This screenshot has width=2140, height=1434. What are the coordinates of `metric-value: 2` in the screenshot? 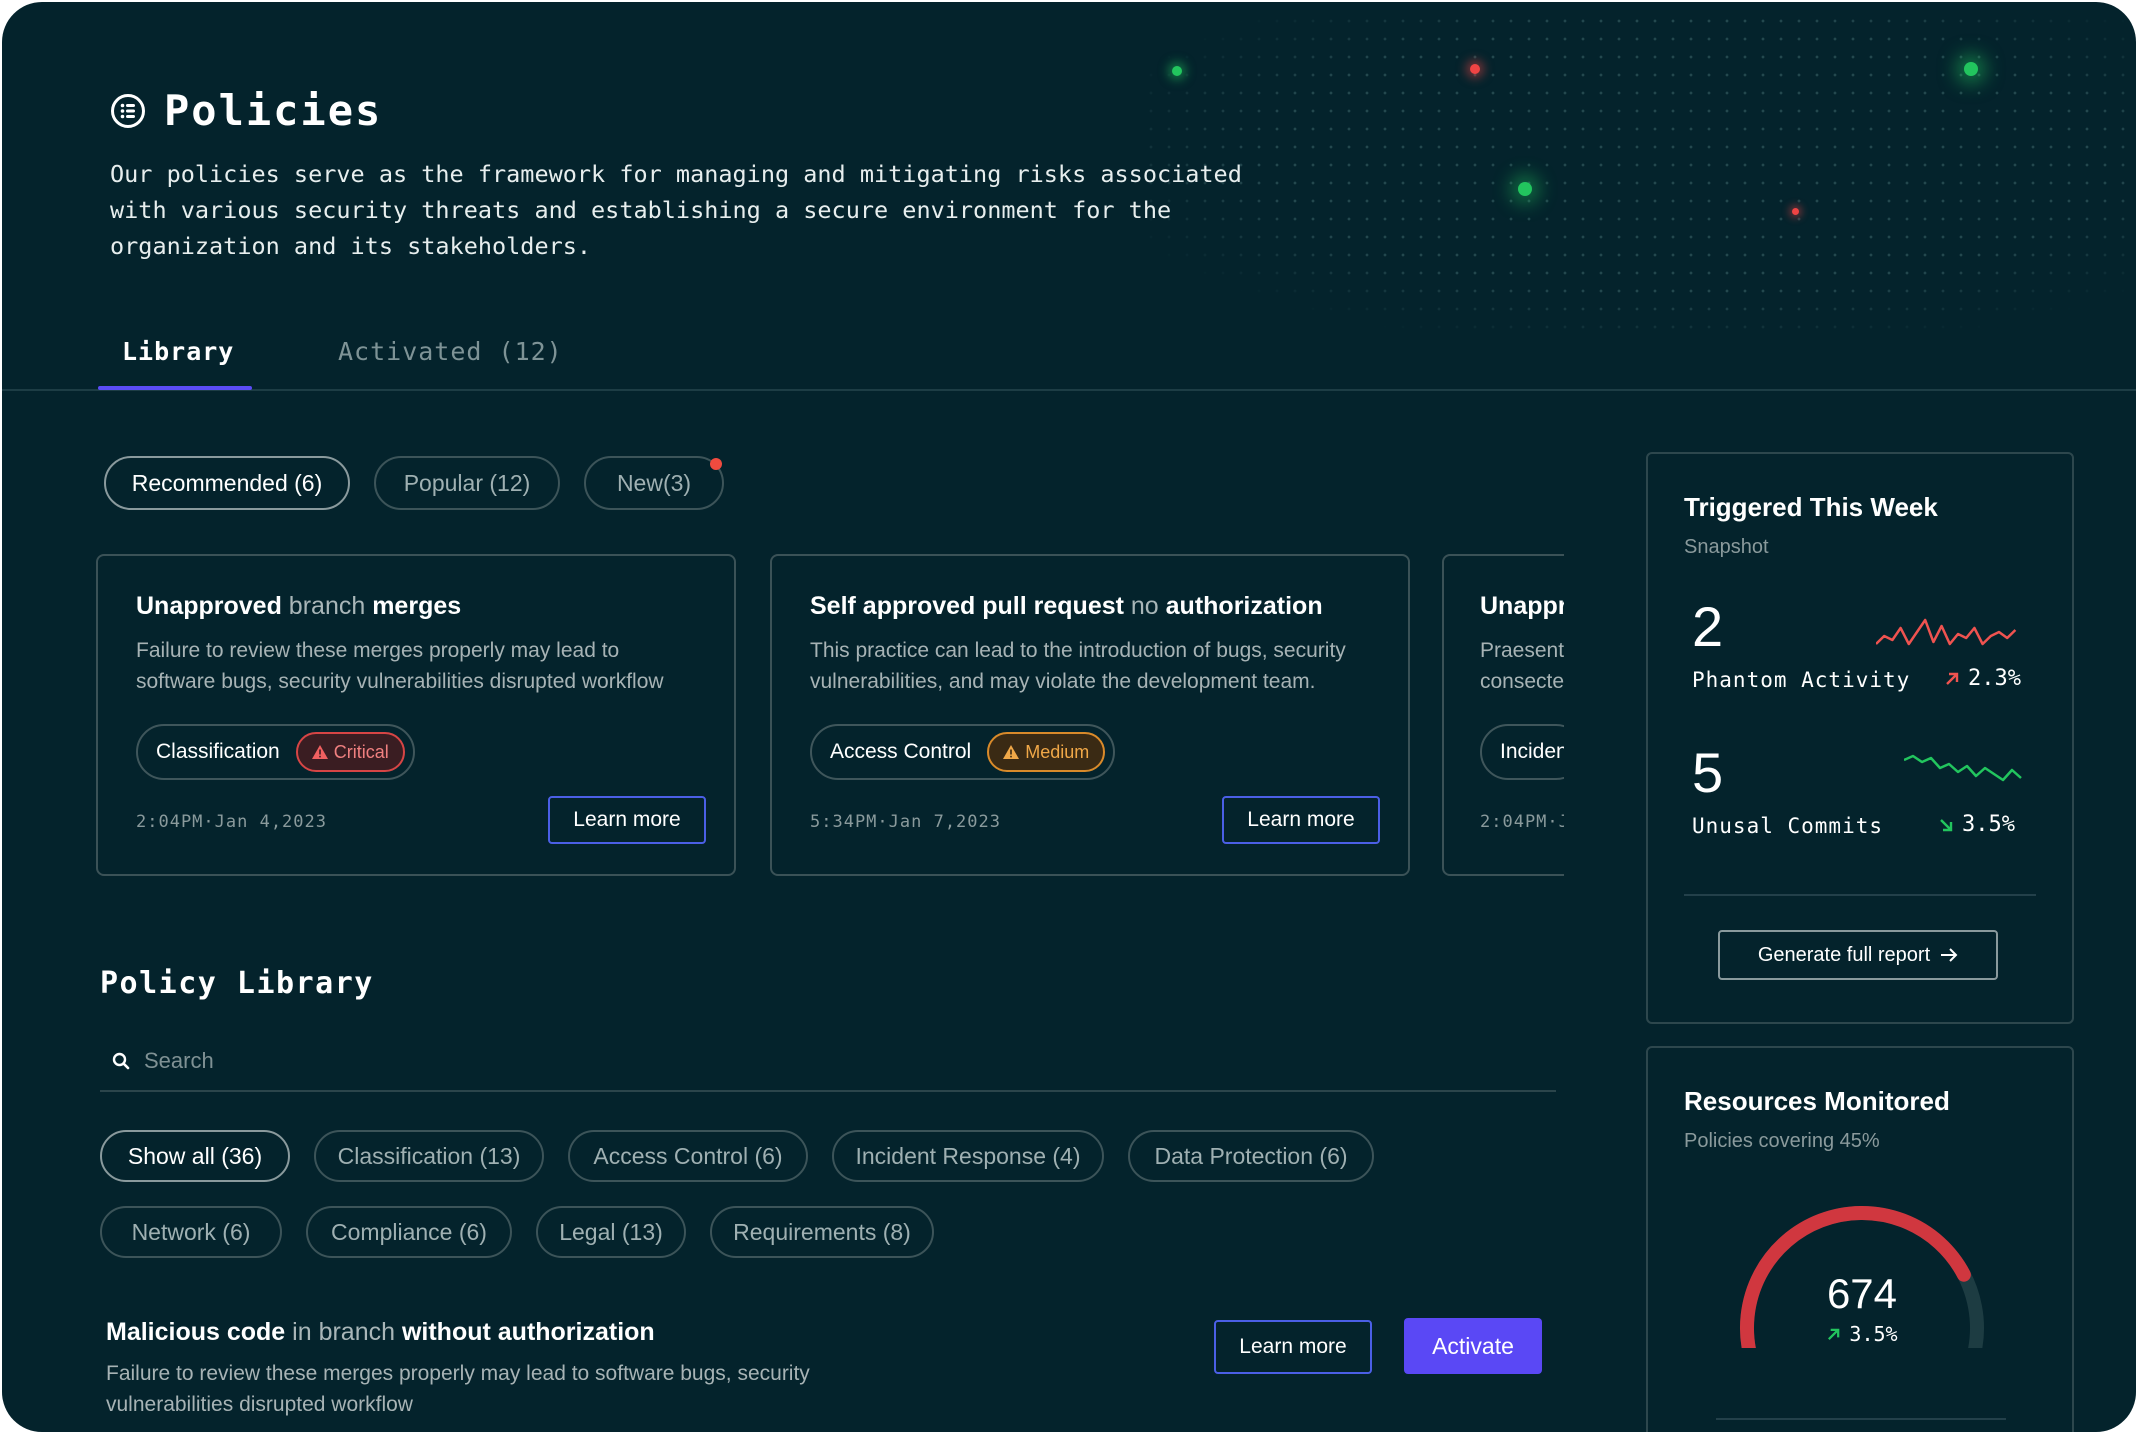 It's located at (1708, 626).